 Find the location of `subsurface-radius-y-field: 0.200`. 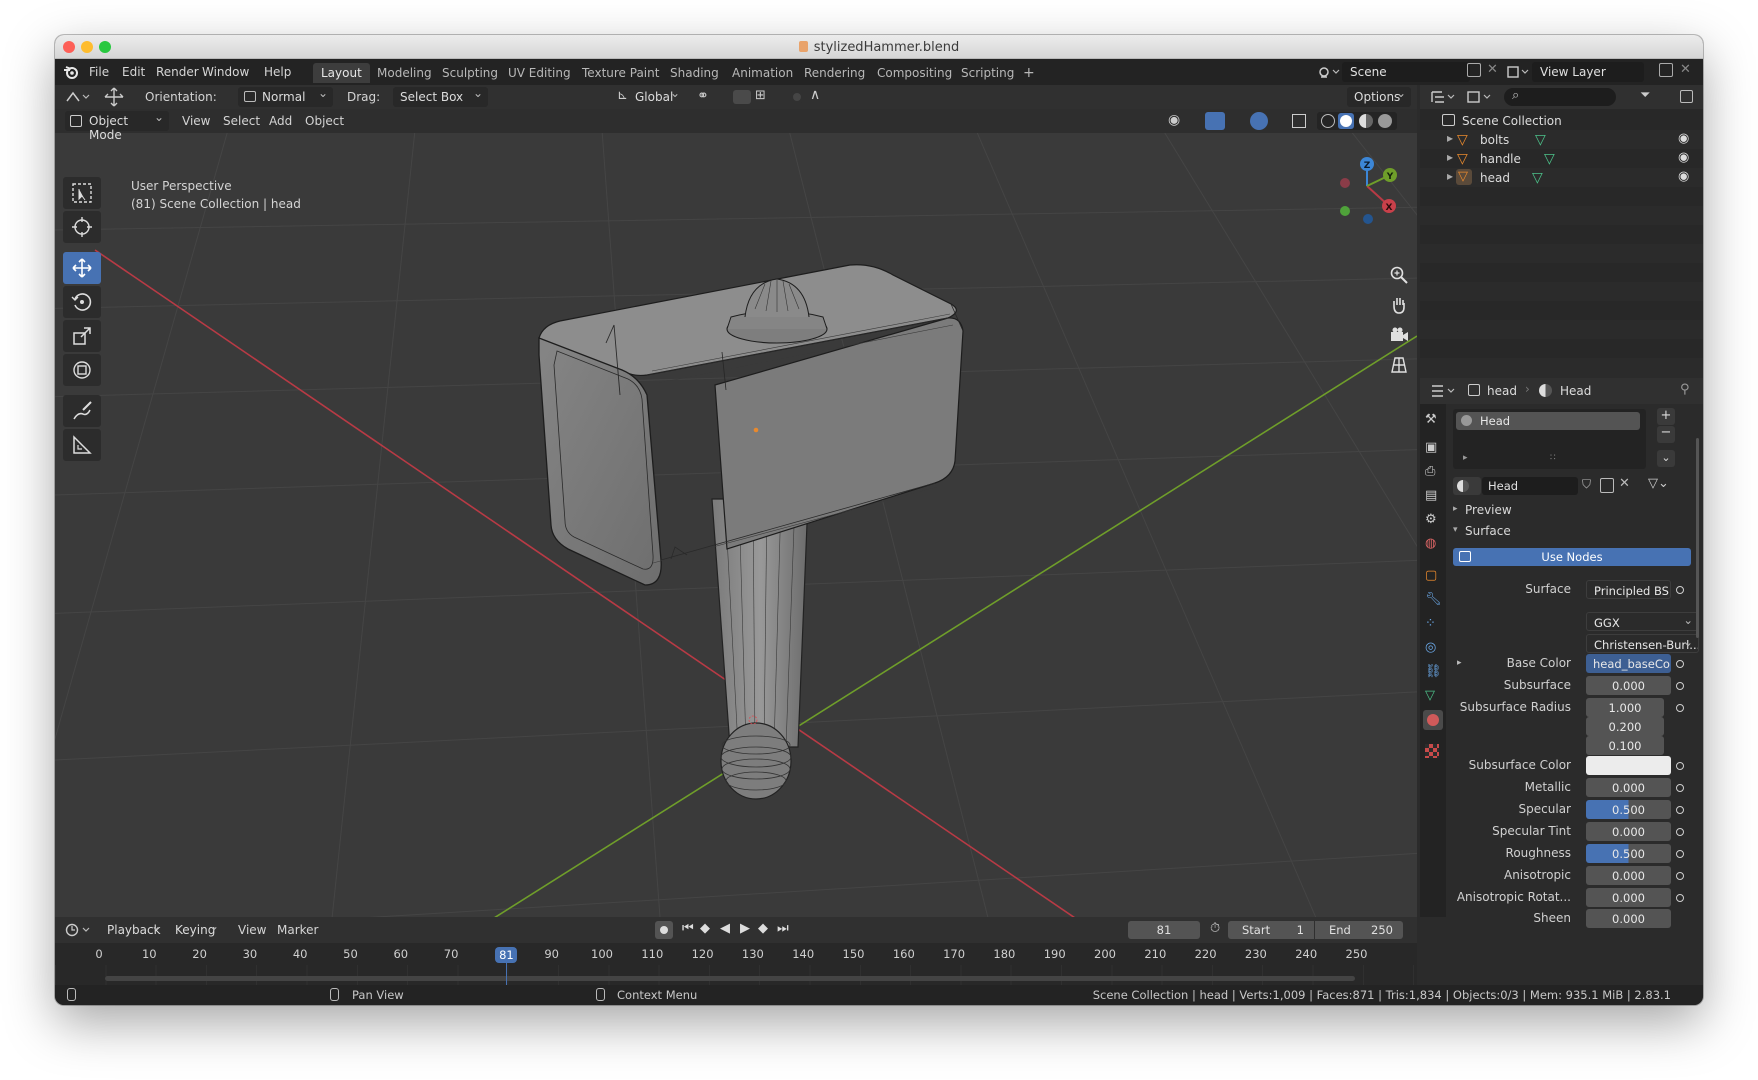

subsurface-radius-y-field: 0.200 is located at coordinates (1625, 726).